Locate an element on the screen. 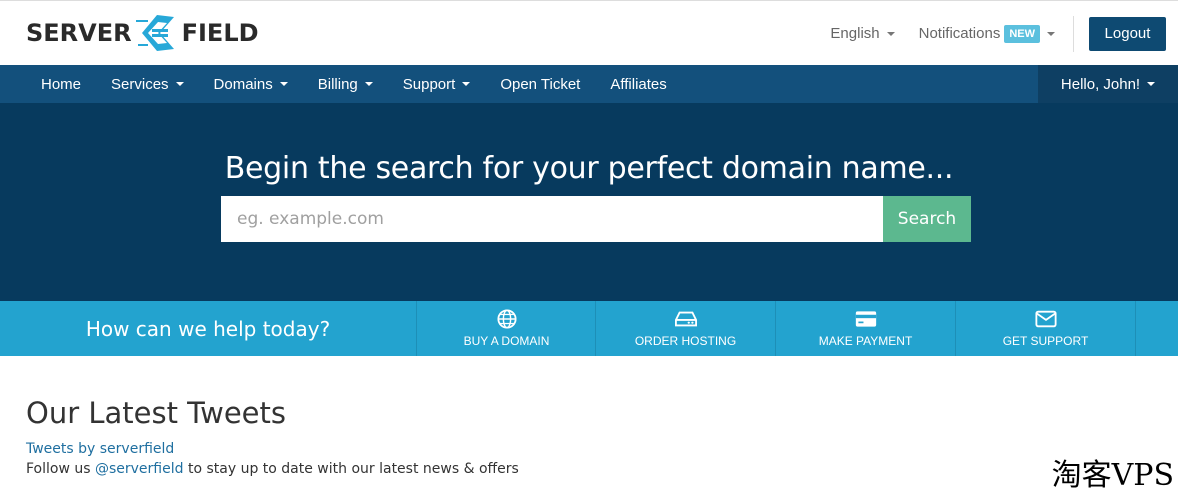 The width and height of the screenshot is (1178, 495). site-logo: SERVER FIELD is located at coordinates (142, 33).